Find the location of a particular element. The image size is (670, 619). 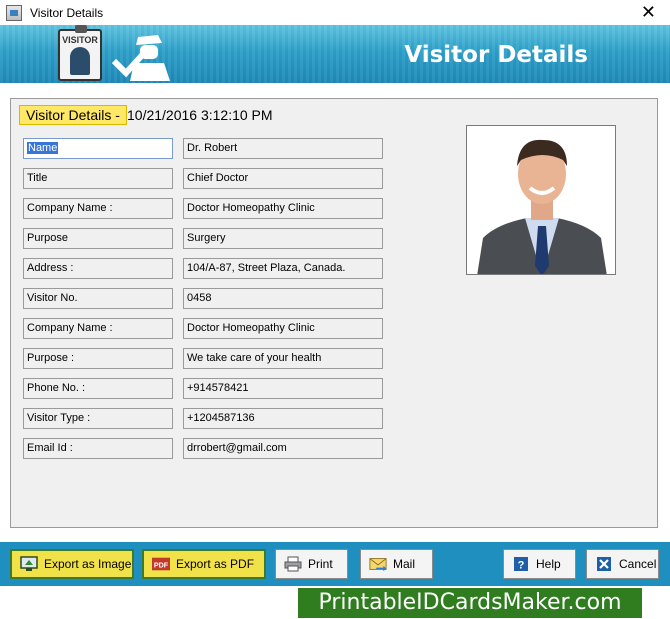

title-bar: Visitor Details ✕ is located at coordinates (335, 12).